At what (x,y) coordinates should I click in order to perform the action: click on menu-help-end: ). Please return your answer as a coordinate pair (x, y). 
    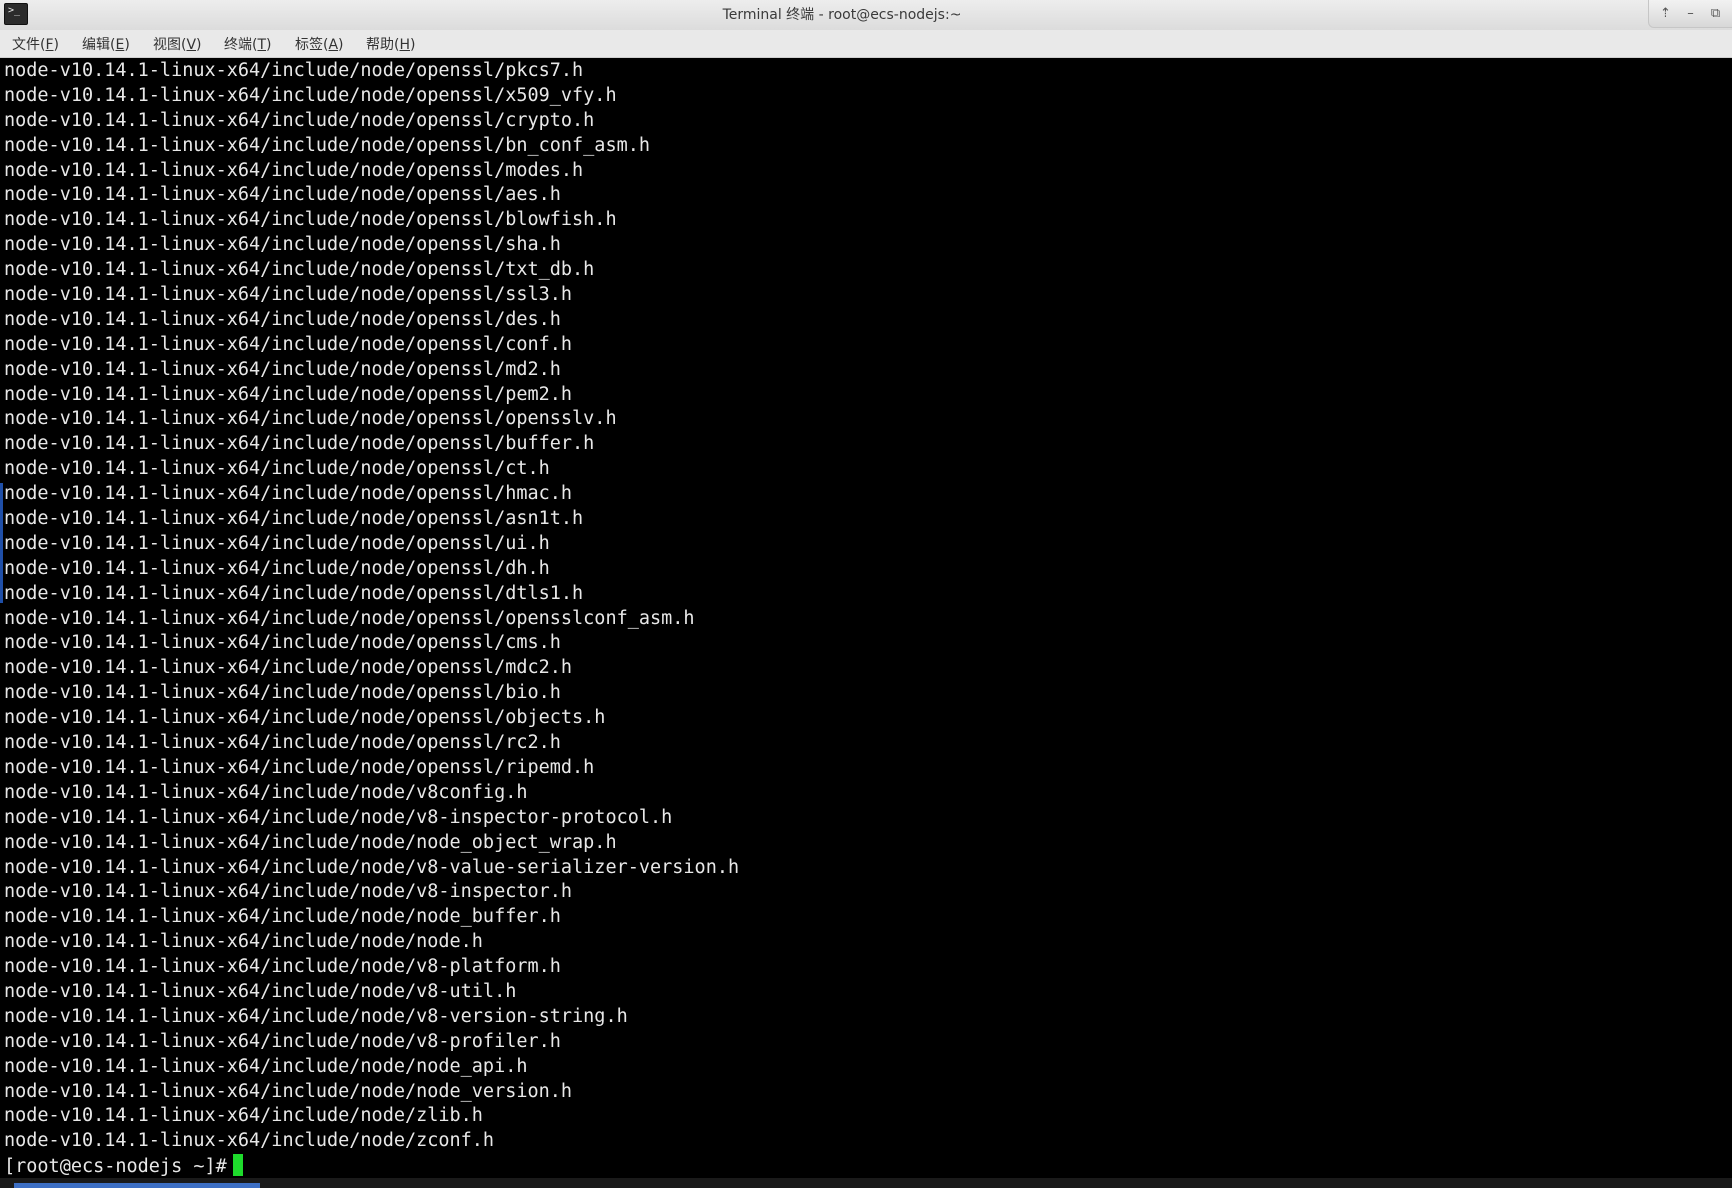
    Looking at the image, I should click on (413, 45).